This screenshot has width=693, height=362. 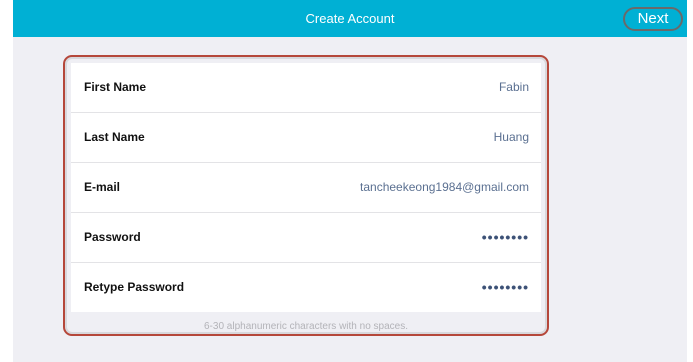 What do you see at coordinates (306, 138) in the screenshot?
I see `last-name-row: Last Name Huang` at bounding box center [306, 138].